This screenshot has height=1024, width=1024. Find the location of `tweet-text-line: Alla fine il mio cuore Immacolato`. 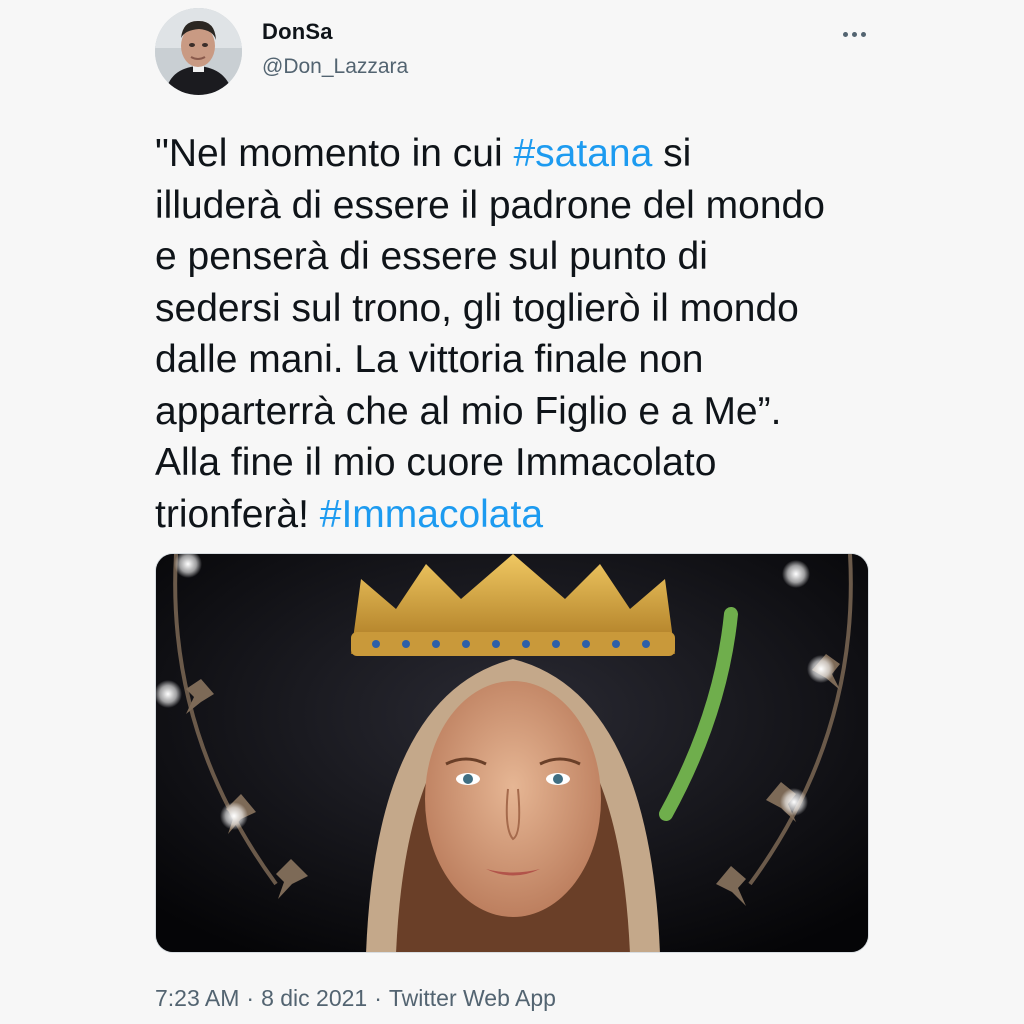

tweet-text-line: Alla fine il mio cuore Immacolato is located at coordinates (520, 463).